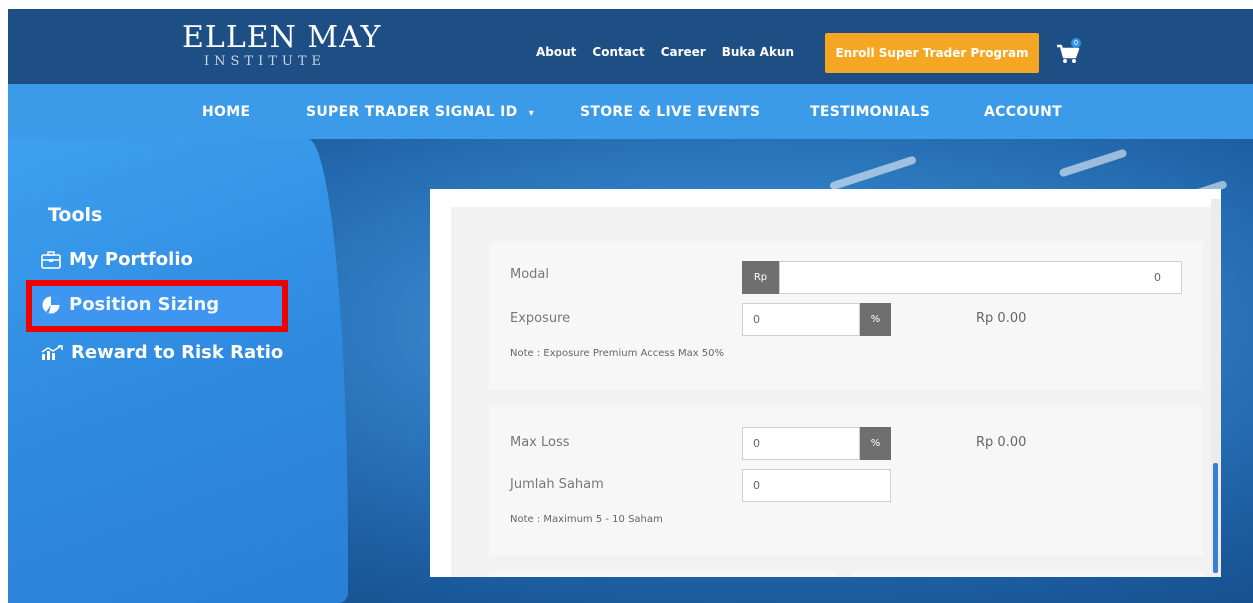 The image size is (1253, 603). What do you see at coordinates (816, 485) in the screenshot?
I see `jumlah-saham-input: 0` at bounding box center [816, 485].